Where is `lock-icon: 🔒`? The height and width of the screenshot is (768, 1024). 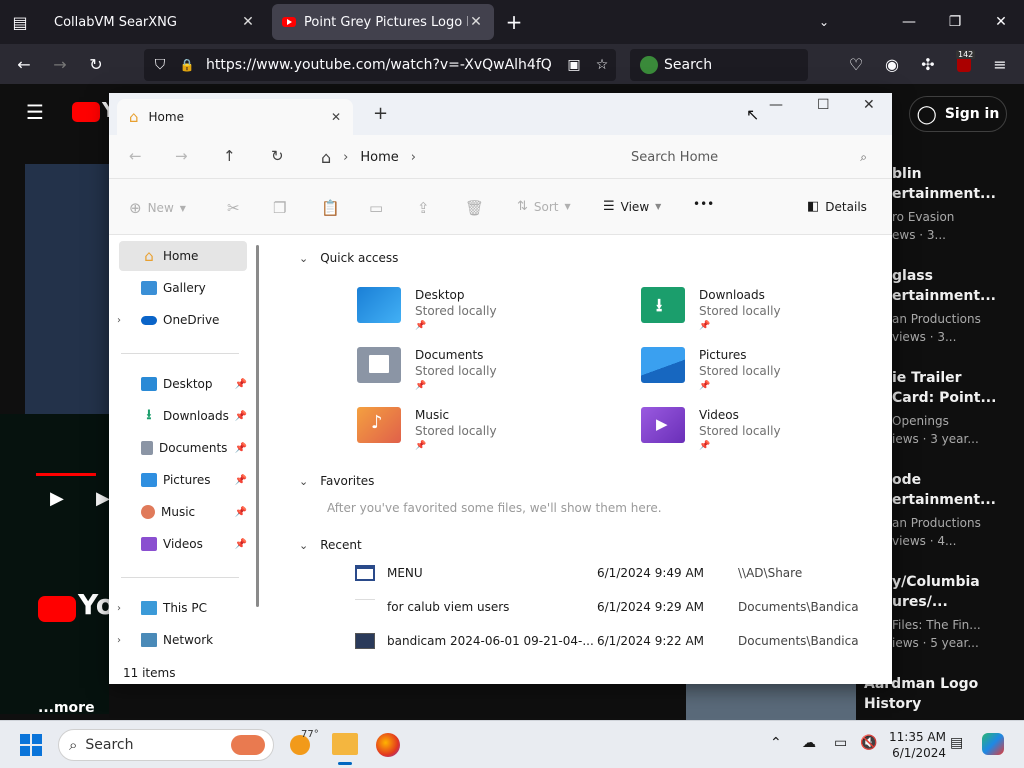 lock-icon: 🔒 is located at coordinates (187, 65).